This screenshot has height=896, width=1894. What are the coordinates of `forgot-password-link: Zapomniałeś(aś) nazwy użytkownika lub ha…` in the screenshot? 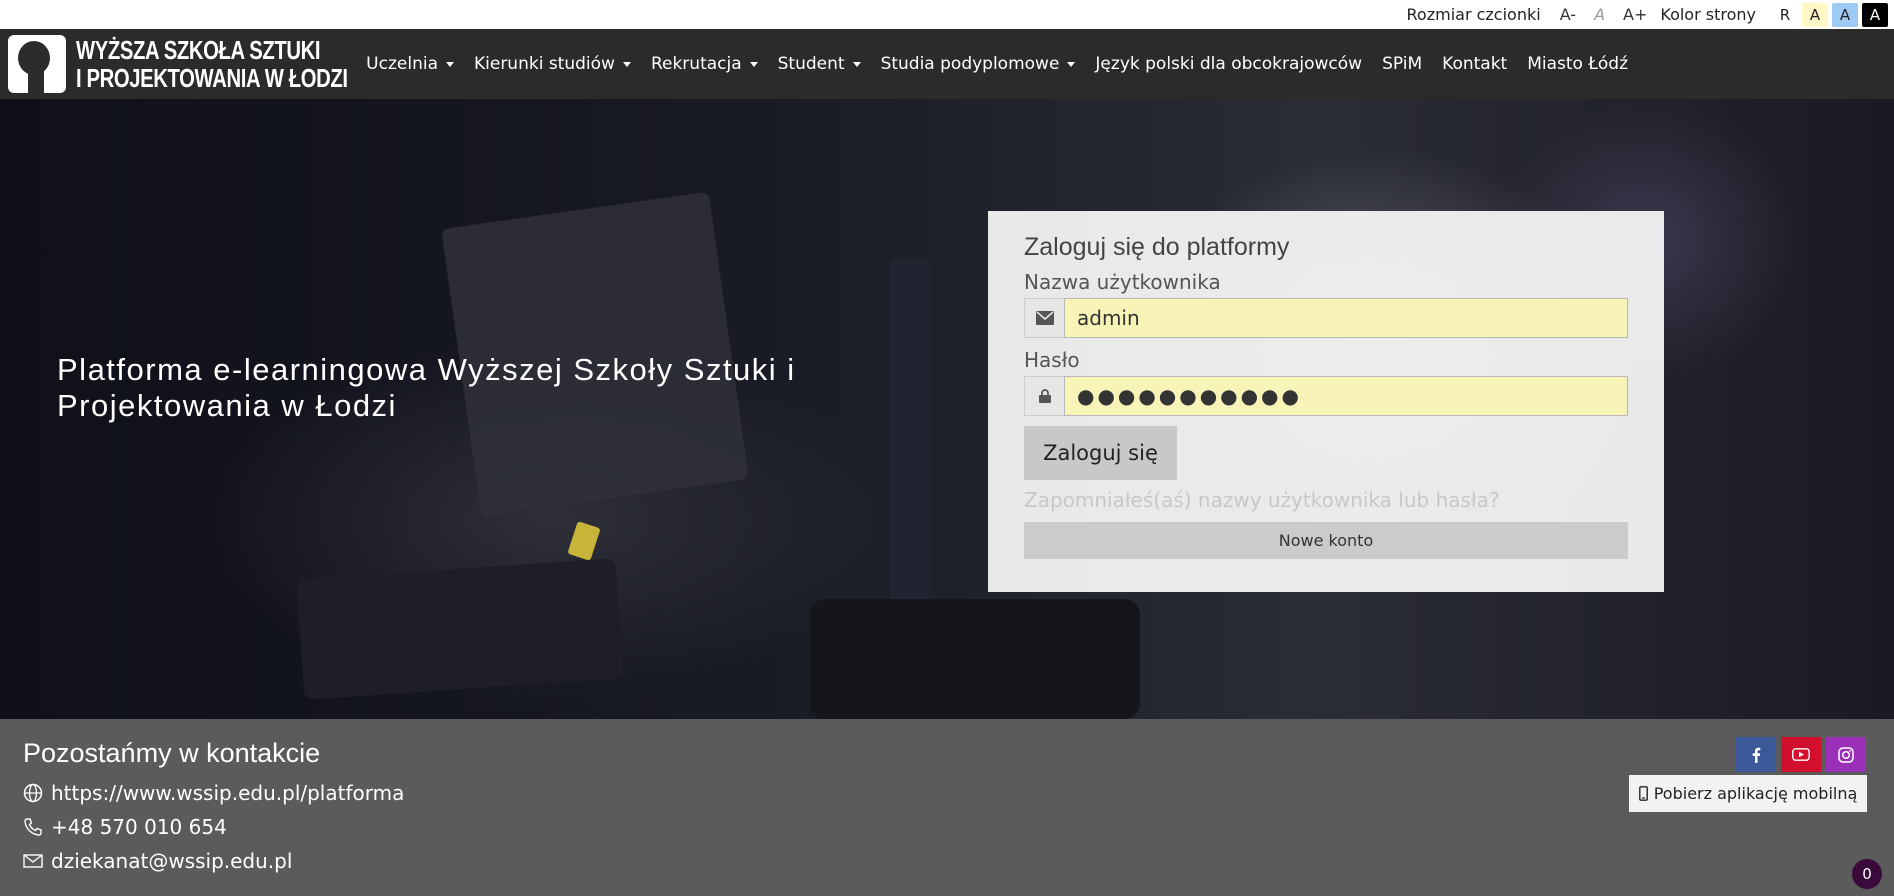 It's located at (1326, 500).